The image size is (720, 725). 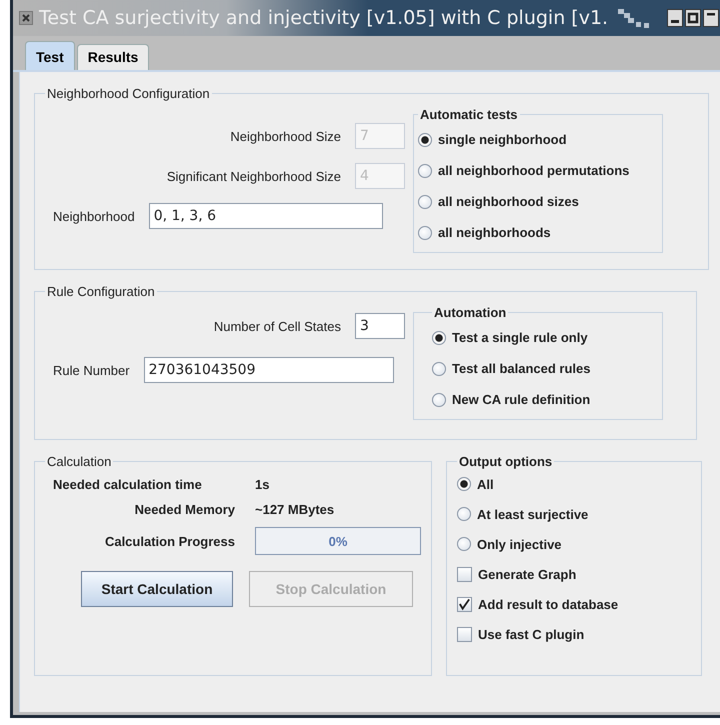 What do you see at coordinates (494, 232) in the screenshot?
I see `option-label: all neighborhoods` at bounding box center [494, 232].